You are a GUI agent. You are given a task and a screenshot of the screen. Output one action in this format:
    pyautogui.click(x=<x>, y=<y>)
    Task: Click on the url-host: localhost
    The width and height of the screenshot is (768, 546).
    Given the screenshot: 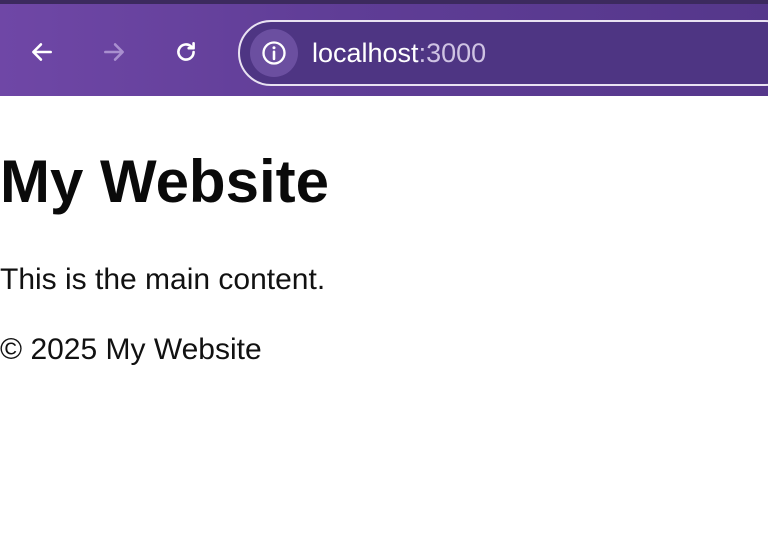 What is the action you would take?
    pyautogui.click(x=365, y=53)
    